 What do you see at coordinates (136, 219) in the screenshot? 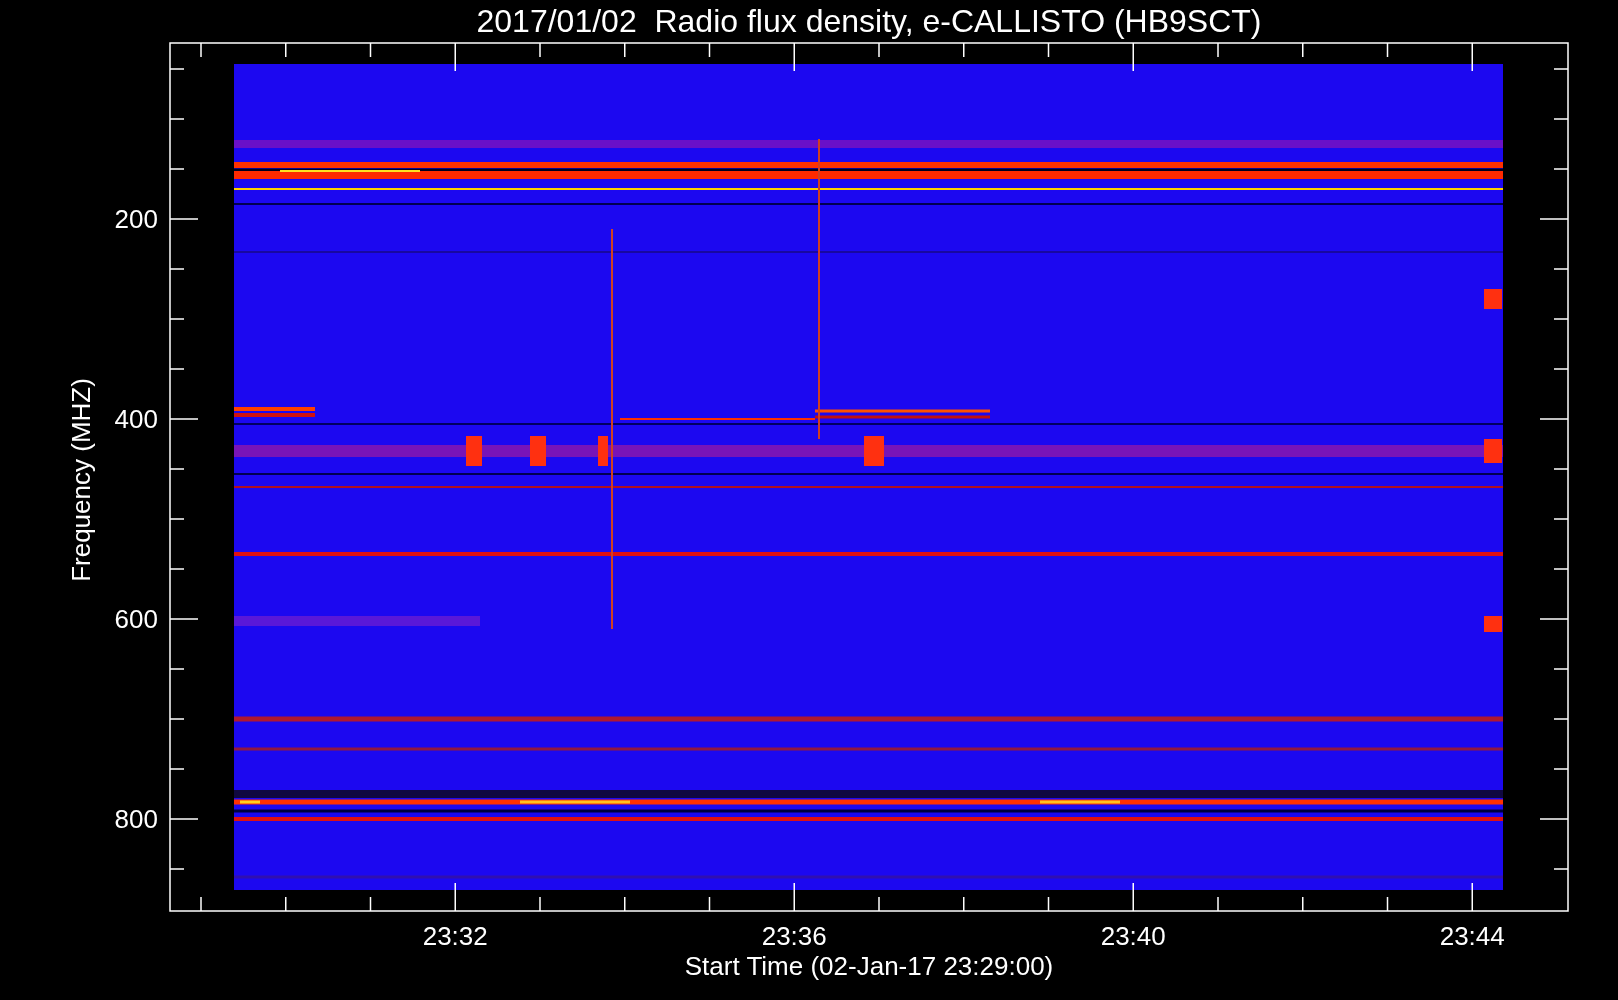
I see `y-tick-label: 200` at bounding box center [136, 219].